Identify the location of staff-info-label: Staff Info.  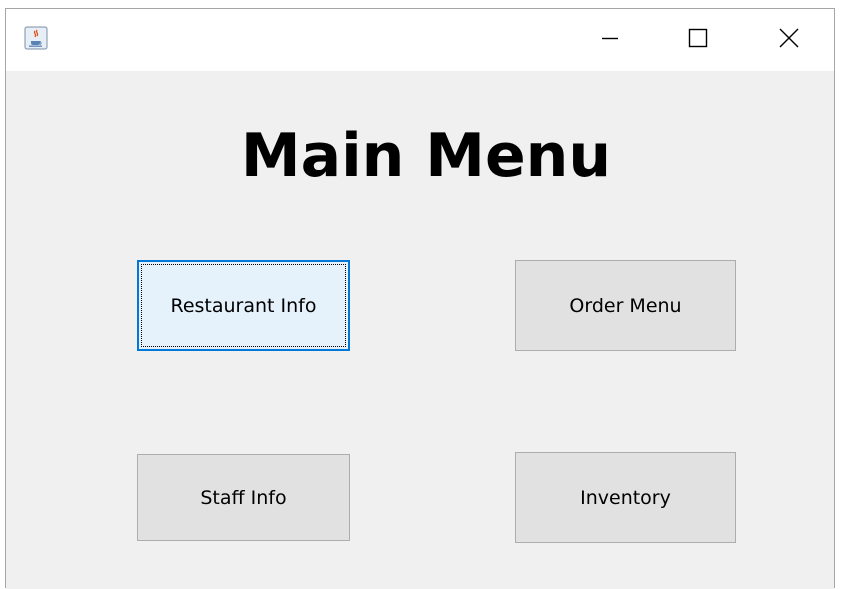
(243, 497).